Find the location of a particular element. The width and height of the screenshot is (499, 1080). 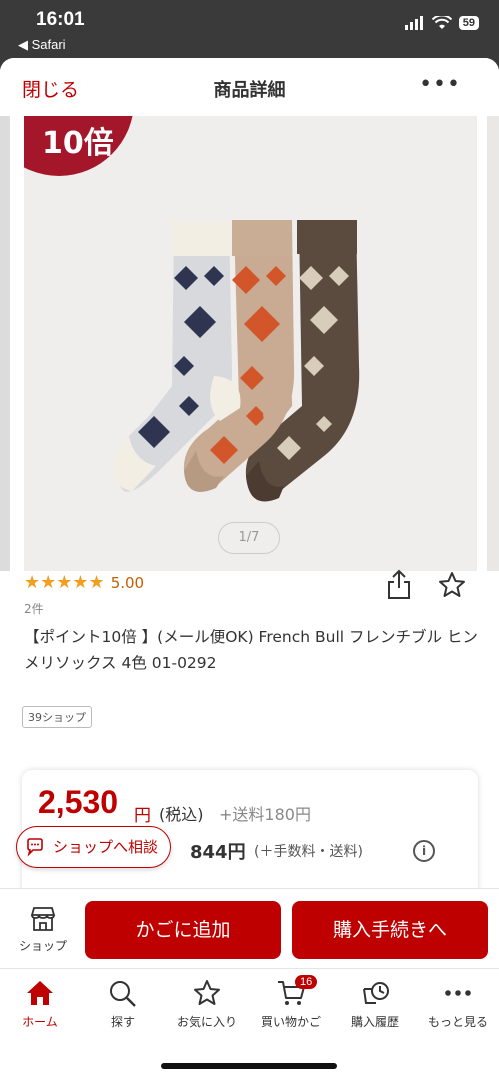

tab-favorites-label: お気に入り is located at coordinates (206, 1022).